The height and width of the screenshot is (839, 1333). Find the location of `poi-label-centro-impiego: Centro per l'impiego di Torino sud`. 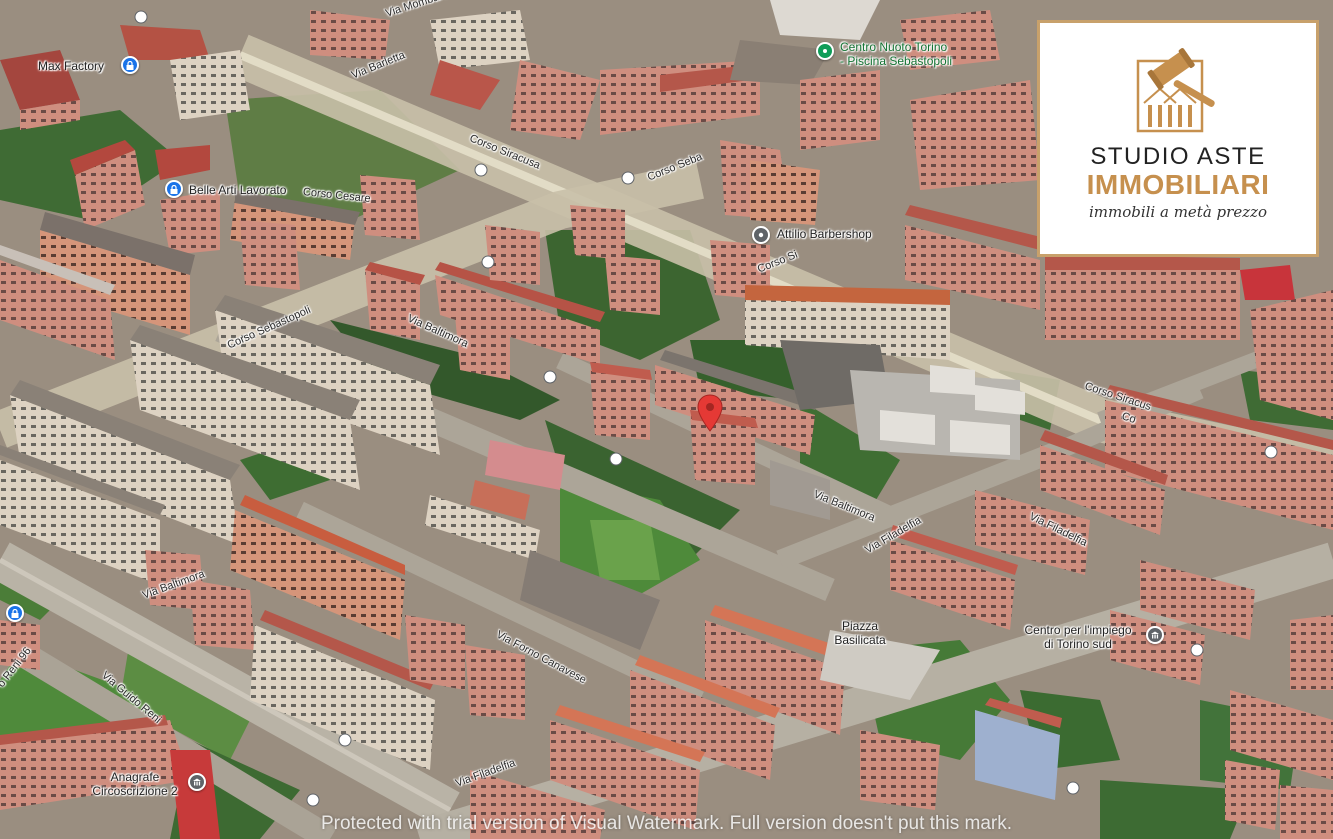

poi-label-centro-impiego: Centro per l'impiego di Torino sud is located at coordinates (1078, 637).